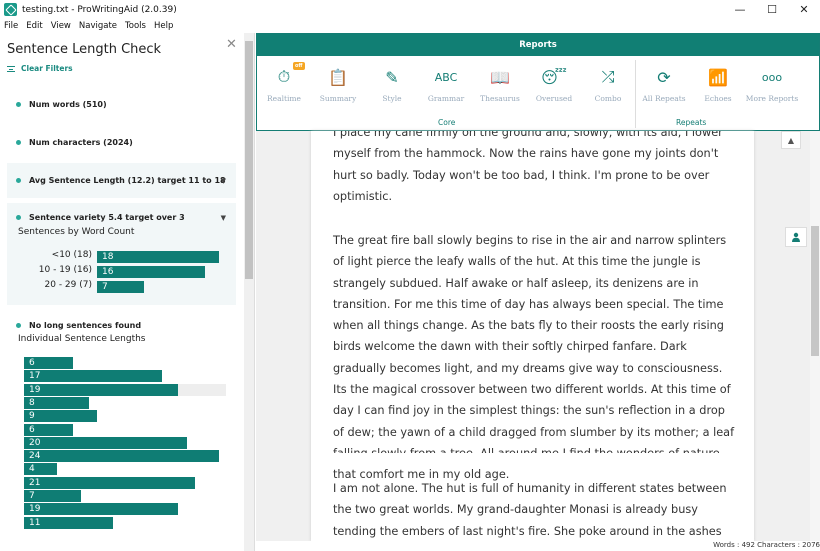 The width and height of the screenshot is (820, 551). Describe the element at coordinates (11, 26) in the screenshot. I see `menu-file: File` at that location.